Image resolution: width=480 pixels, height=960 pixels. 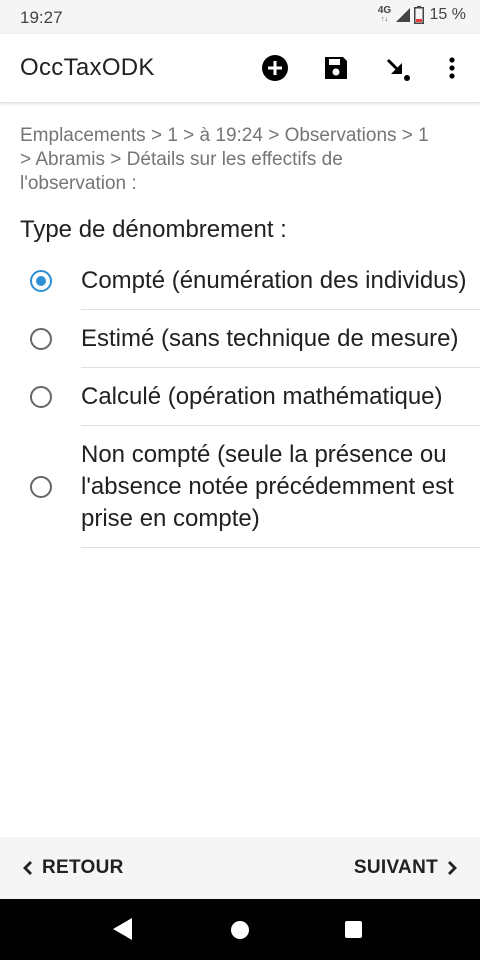 I want to click on radio-option-label: Compté (énumération des individus), so click(x=280, y=281).